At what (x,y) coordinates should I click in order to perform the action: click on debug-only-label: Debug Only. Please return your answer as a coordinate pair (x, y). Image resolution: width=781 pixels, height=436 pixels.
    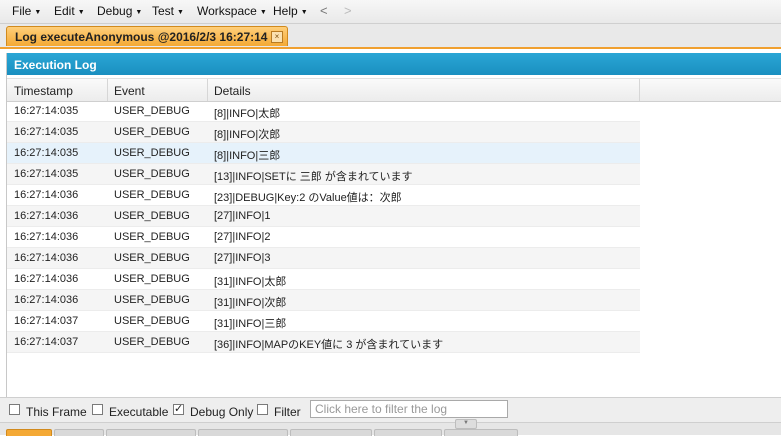
    Looking at the image, I should click on (222, 412).